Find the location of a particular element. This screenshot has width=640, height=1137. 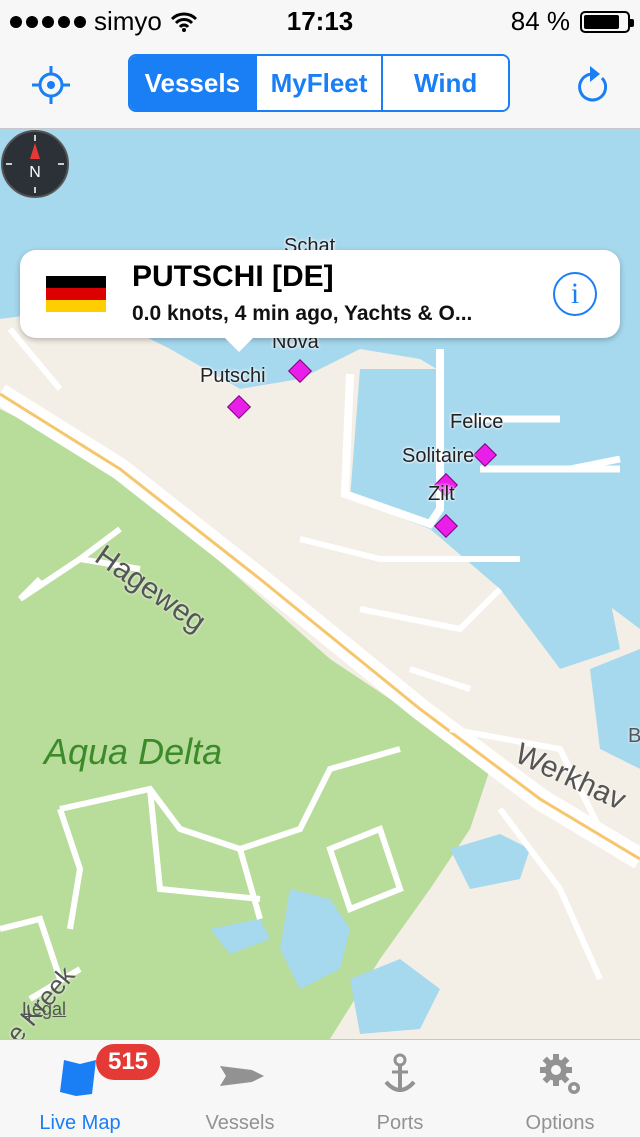

segment-myfleet: MyFleet is located at coordinates (318, 83).